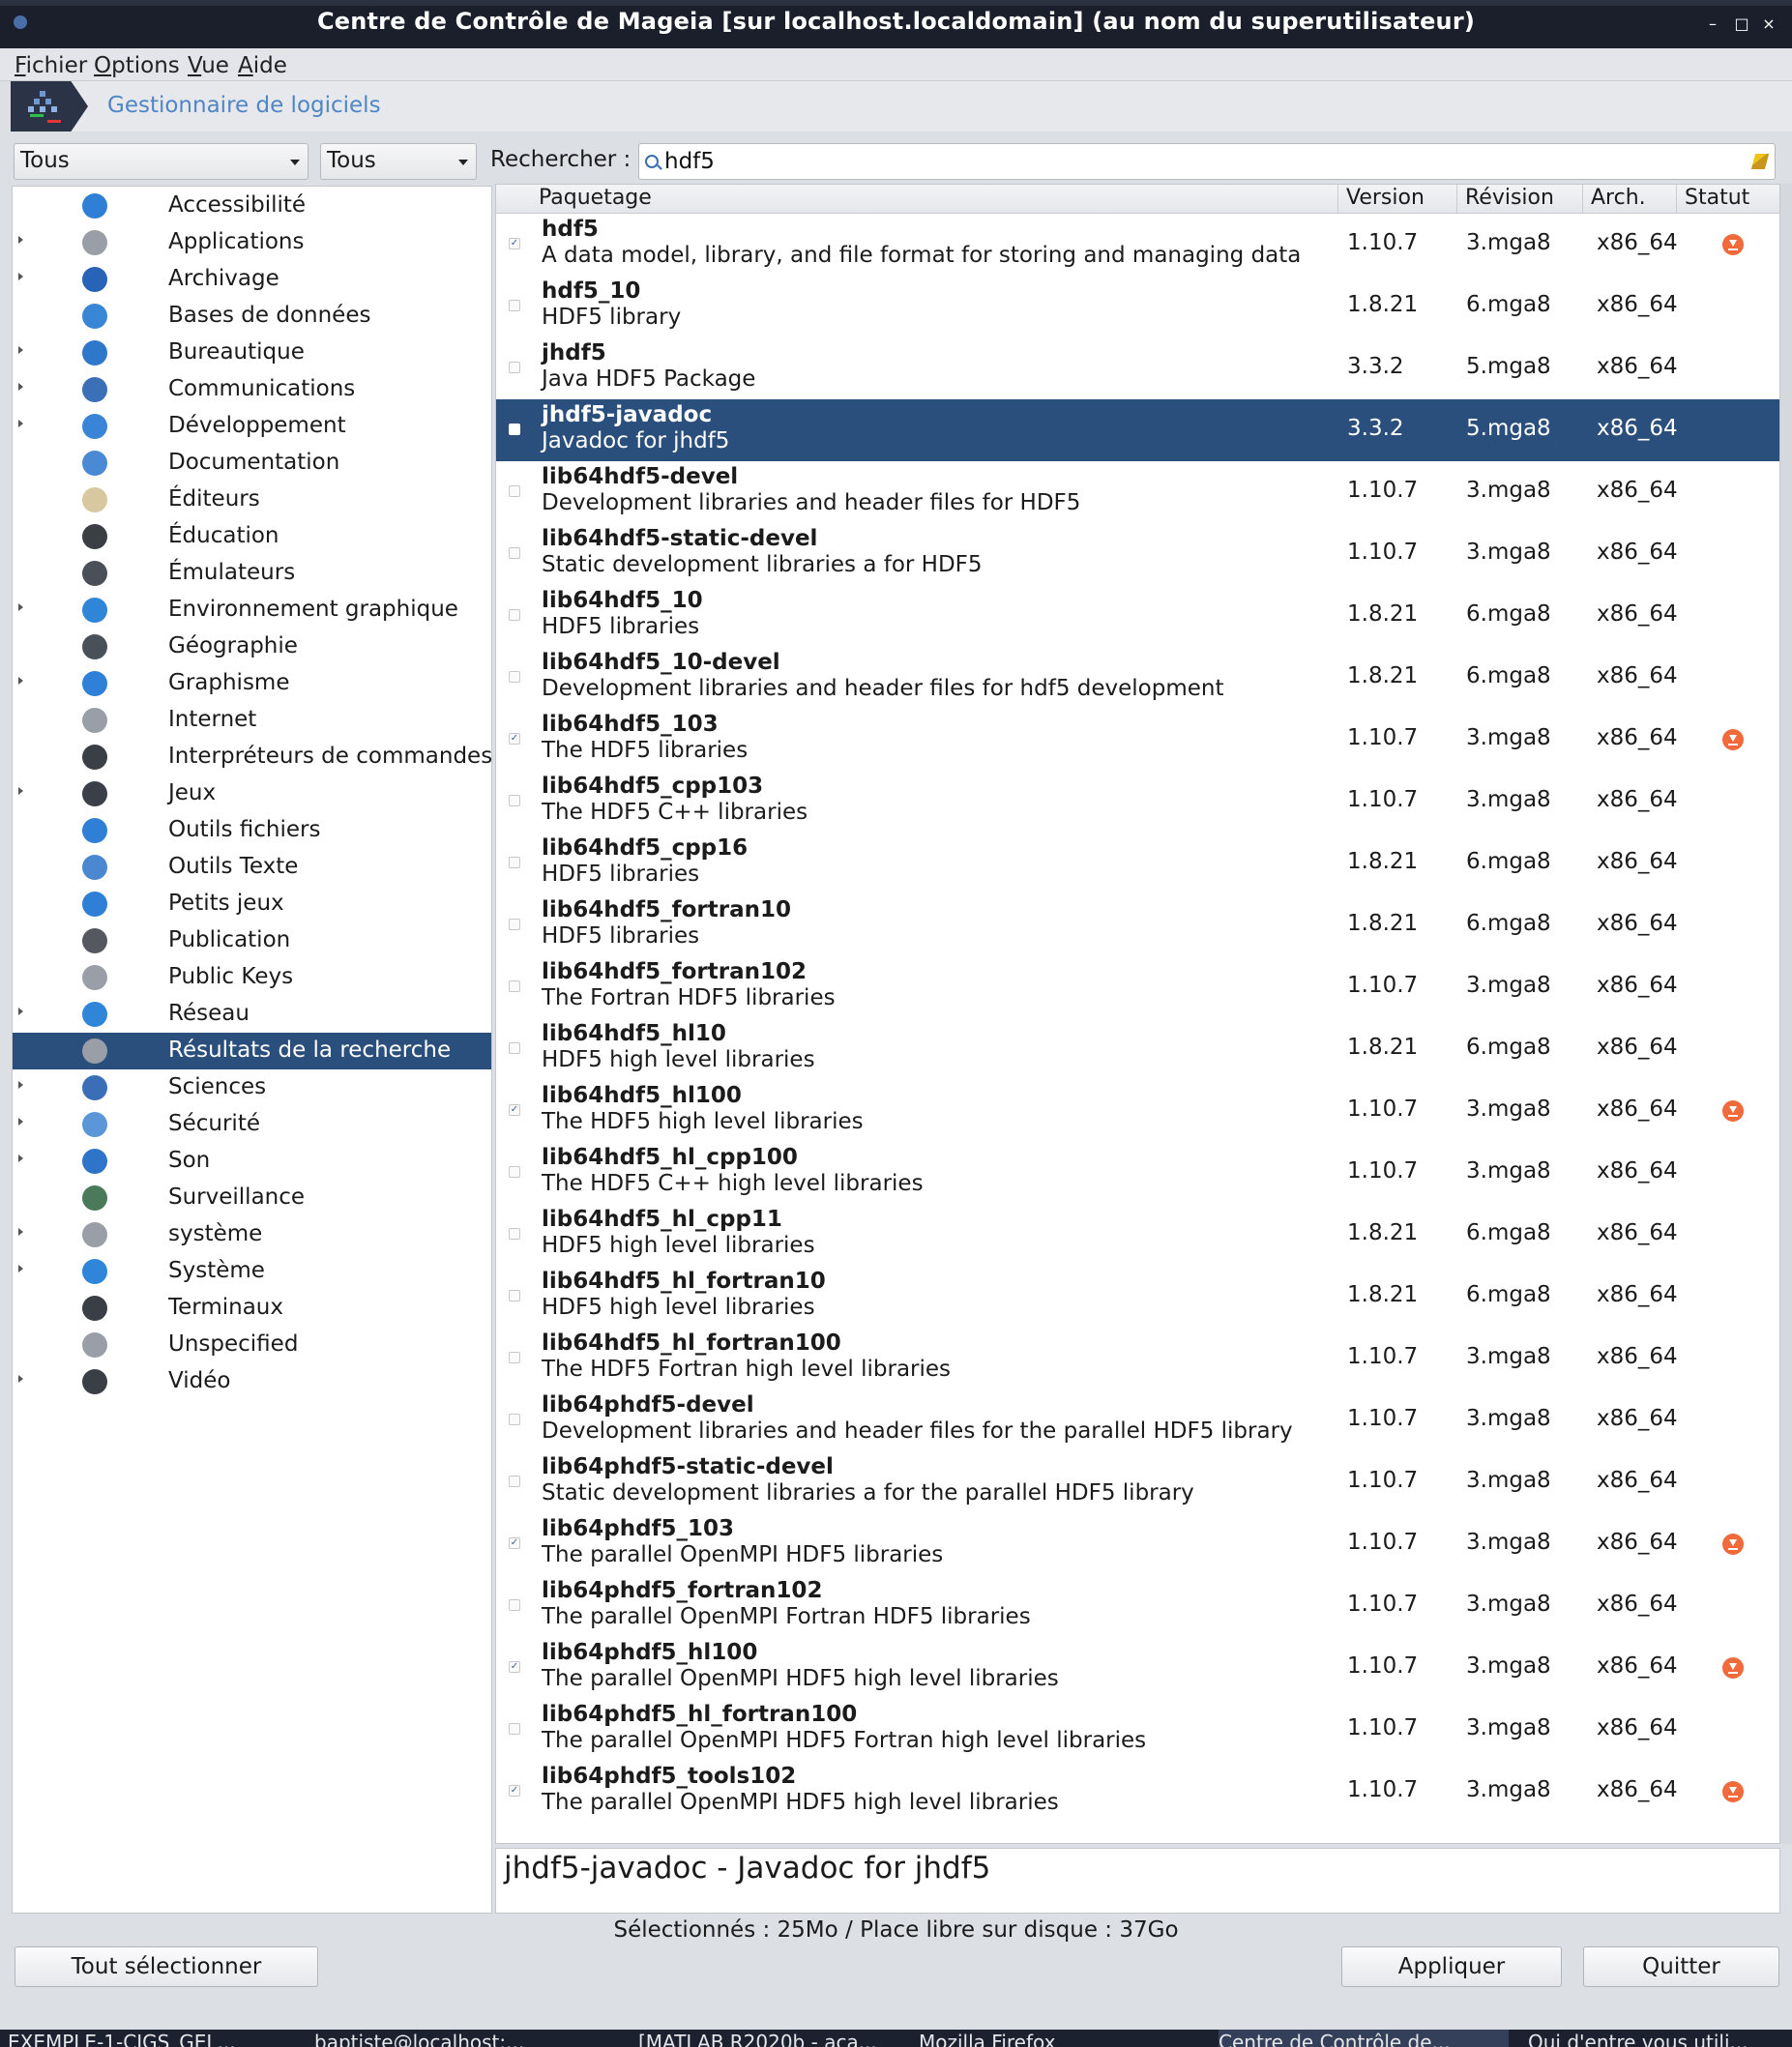  I want to click on category-item: Vidéo, so click(252, 1381).